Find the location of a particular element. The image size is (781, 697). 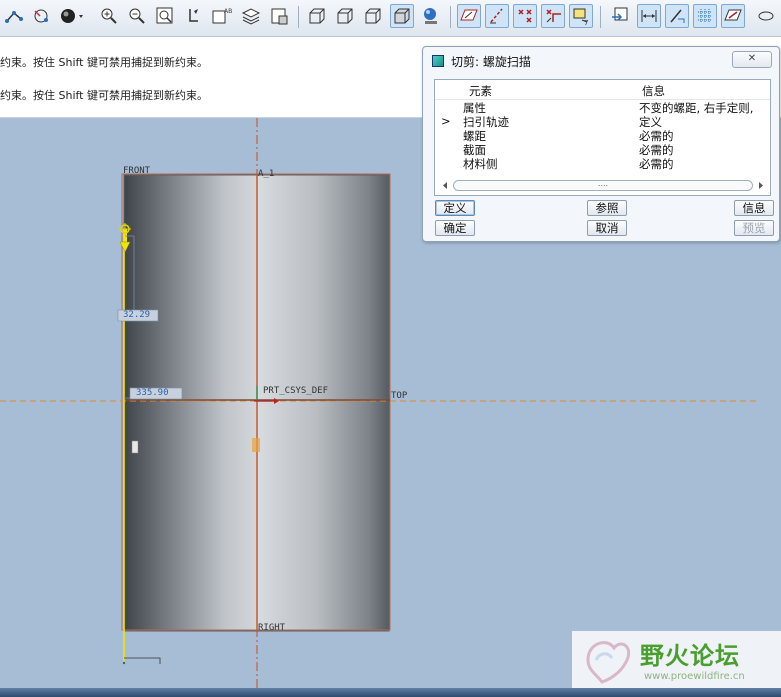

cancel-button: 取消 is located at coordinates (607, 228).